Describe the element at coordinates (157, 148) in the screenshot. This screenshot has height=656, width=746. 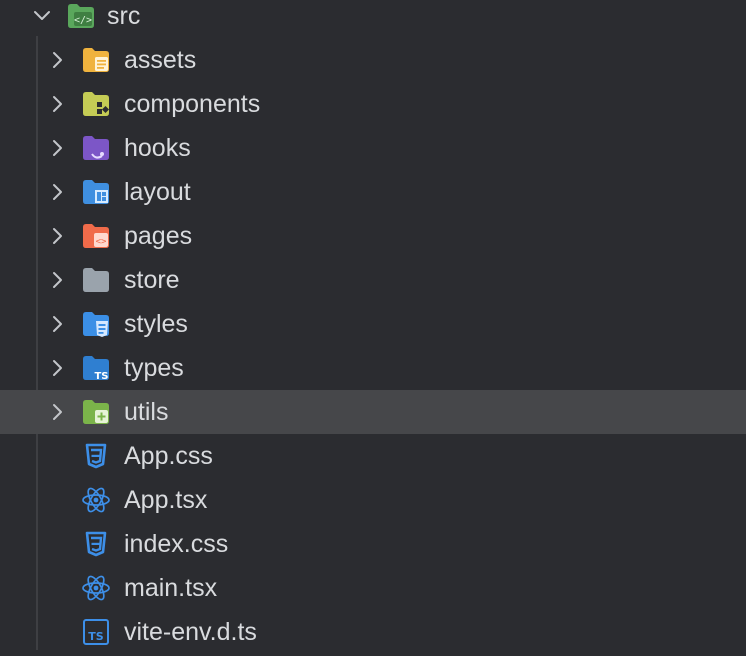
I see `tree-label: hooks` at that location.